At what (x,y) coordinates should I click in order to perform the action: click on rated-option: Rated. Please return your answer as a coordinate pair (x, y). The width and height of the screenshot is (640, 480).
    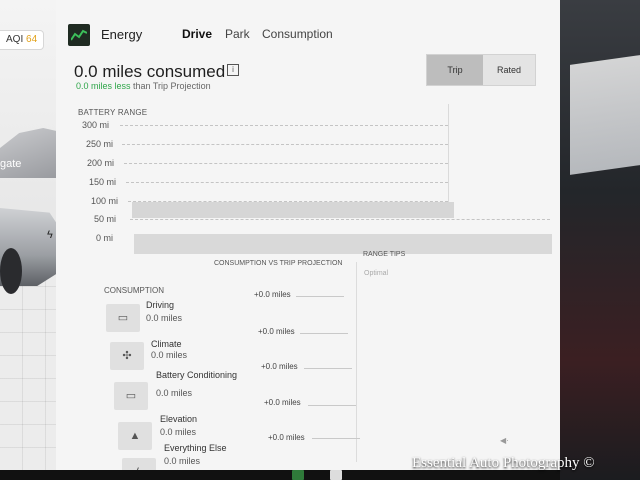
    Looking at the image, I should click on (509, 70).